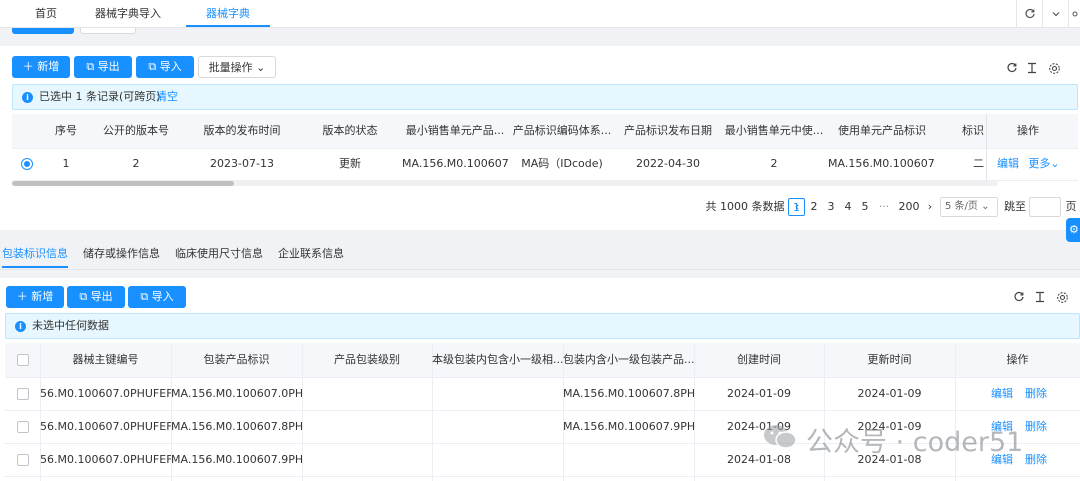 The height and width of the screenshot is (481, 1080). Describe the element at coordinates (1015, 206) in the screenshot. I see `goto-label: 跳至` at that location.